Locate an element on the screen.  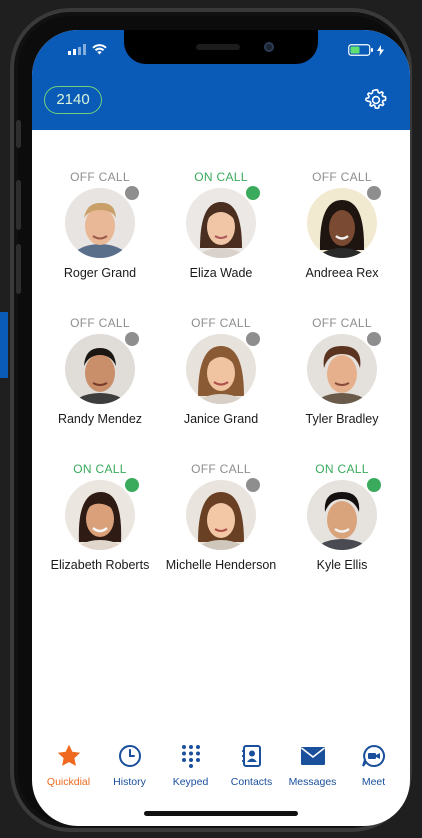
tab-label: Contacts is located at coordinates (251, 782).